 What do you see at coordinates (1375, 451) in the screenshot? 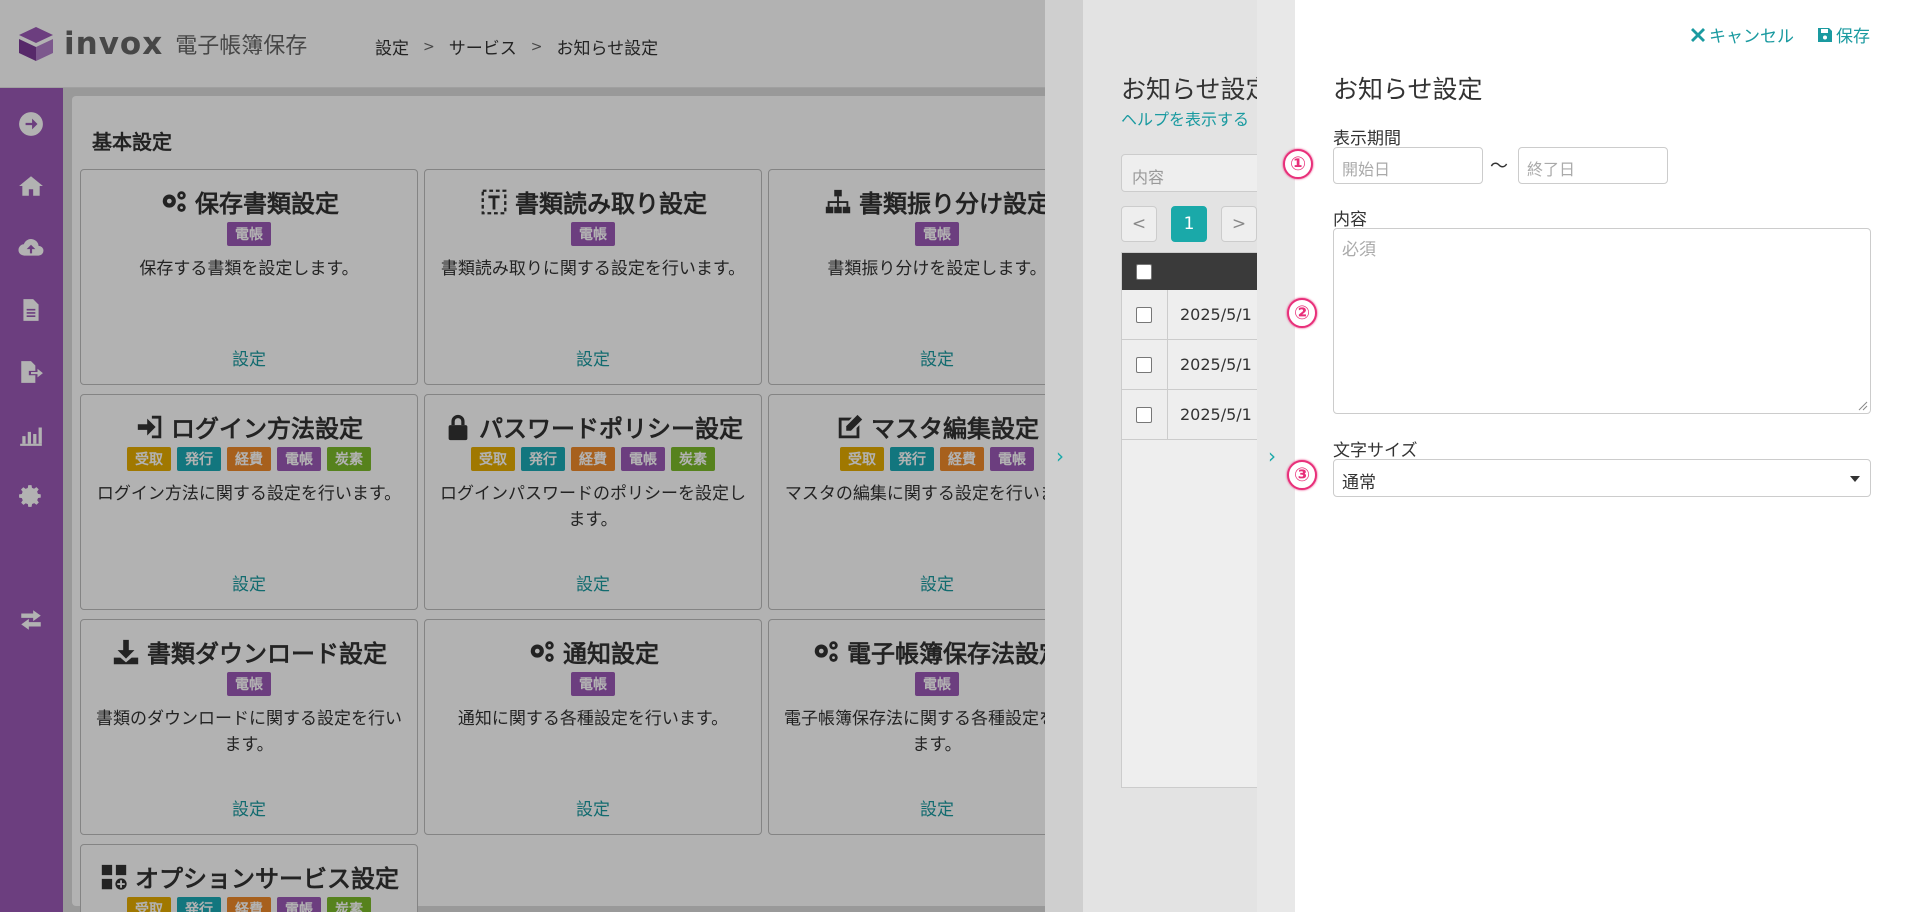
I see `font-size-label: 文字サイズ` at bounding box center [1375, 451].